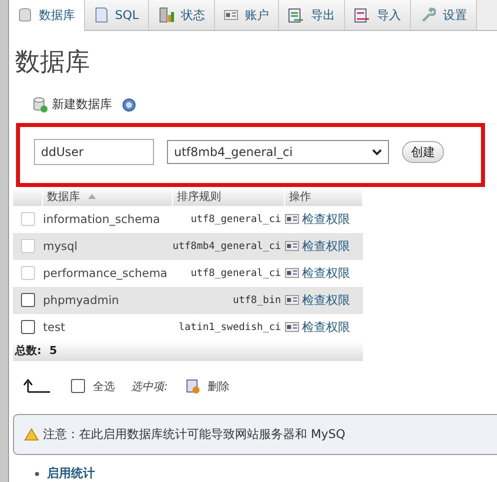 The width and height of the screenshot is (497, 482). Describe the element at coordinates (377, 152) in the screenshot. I see `chevron-down-icon` at that location.